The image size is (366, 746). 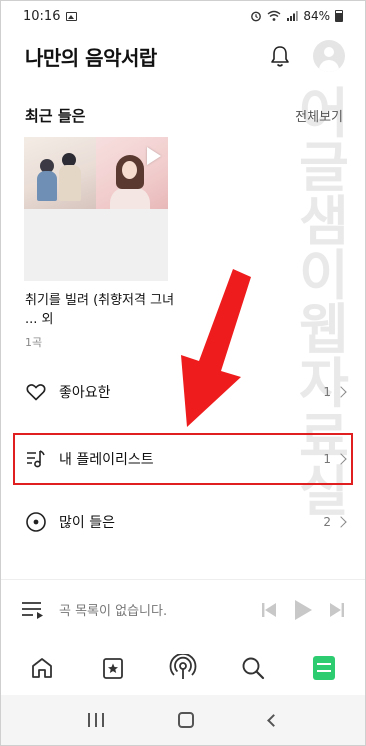 I want to click on radio-icon, so click(x=183, y=666).